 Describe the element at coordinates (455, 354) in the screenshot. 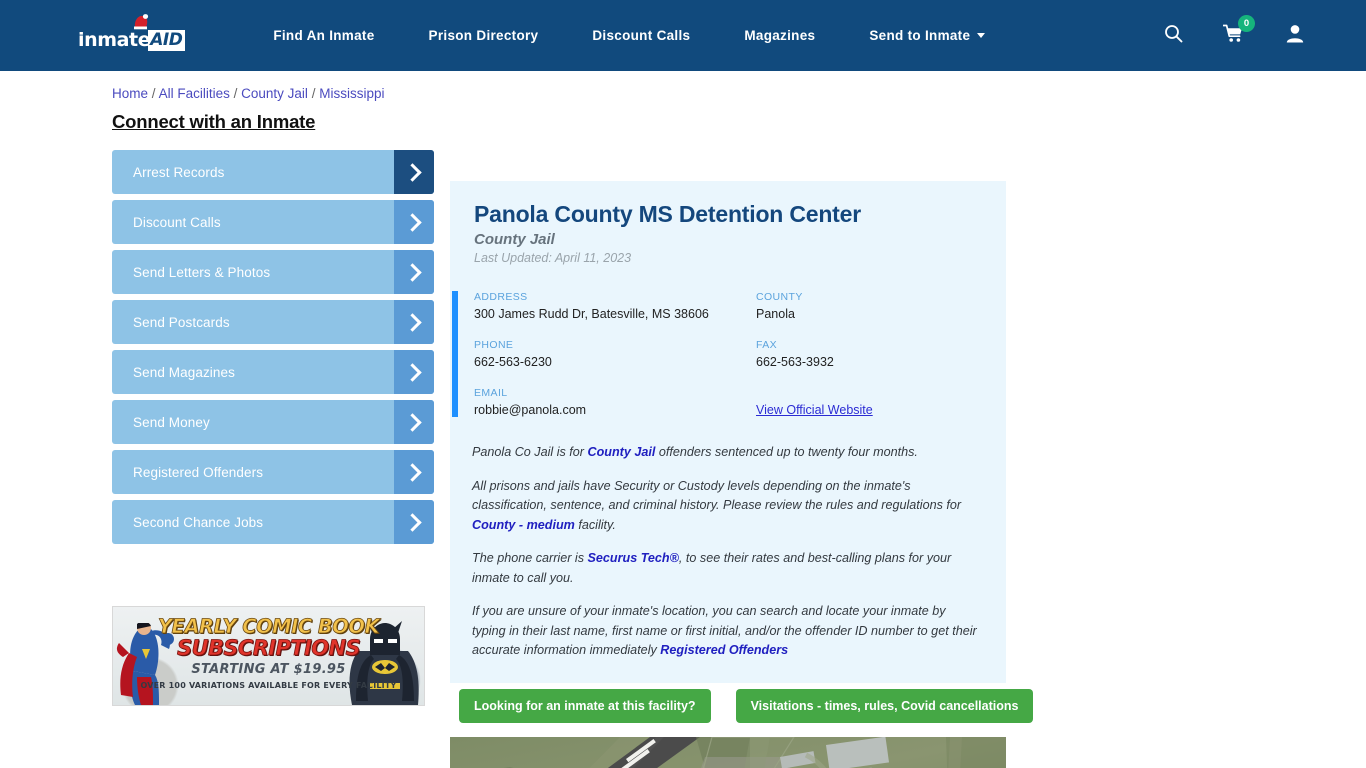

I see `details-accent-bar` at that location.